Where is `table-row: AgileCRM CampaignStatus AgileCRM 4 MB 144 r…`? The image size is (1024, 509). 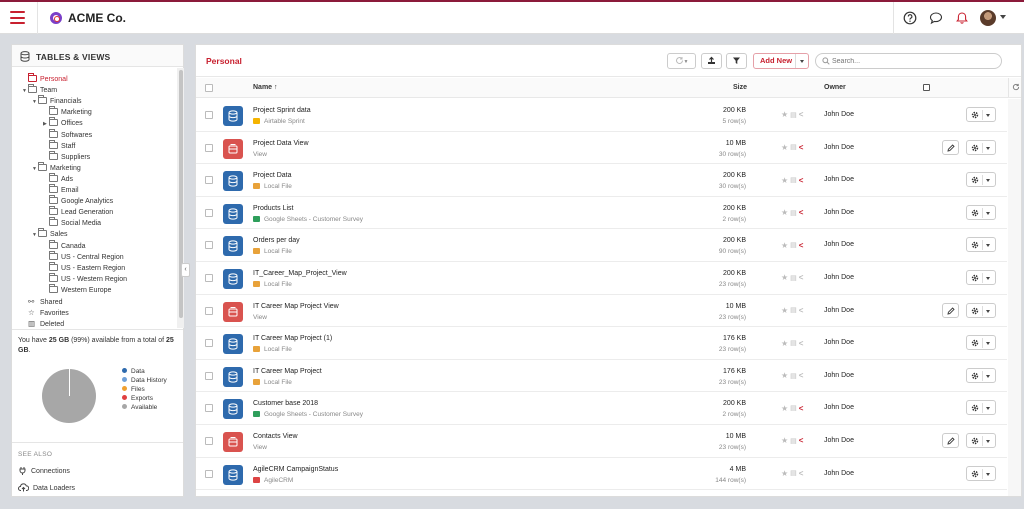
table-row: AgileCRM CampaignStatus AgileCRM 4 MB 144 r… is located at coordinates (601, 474).